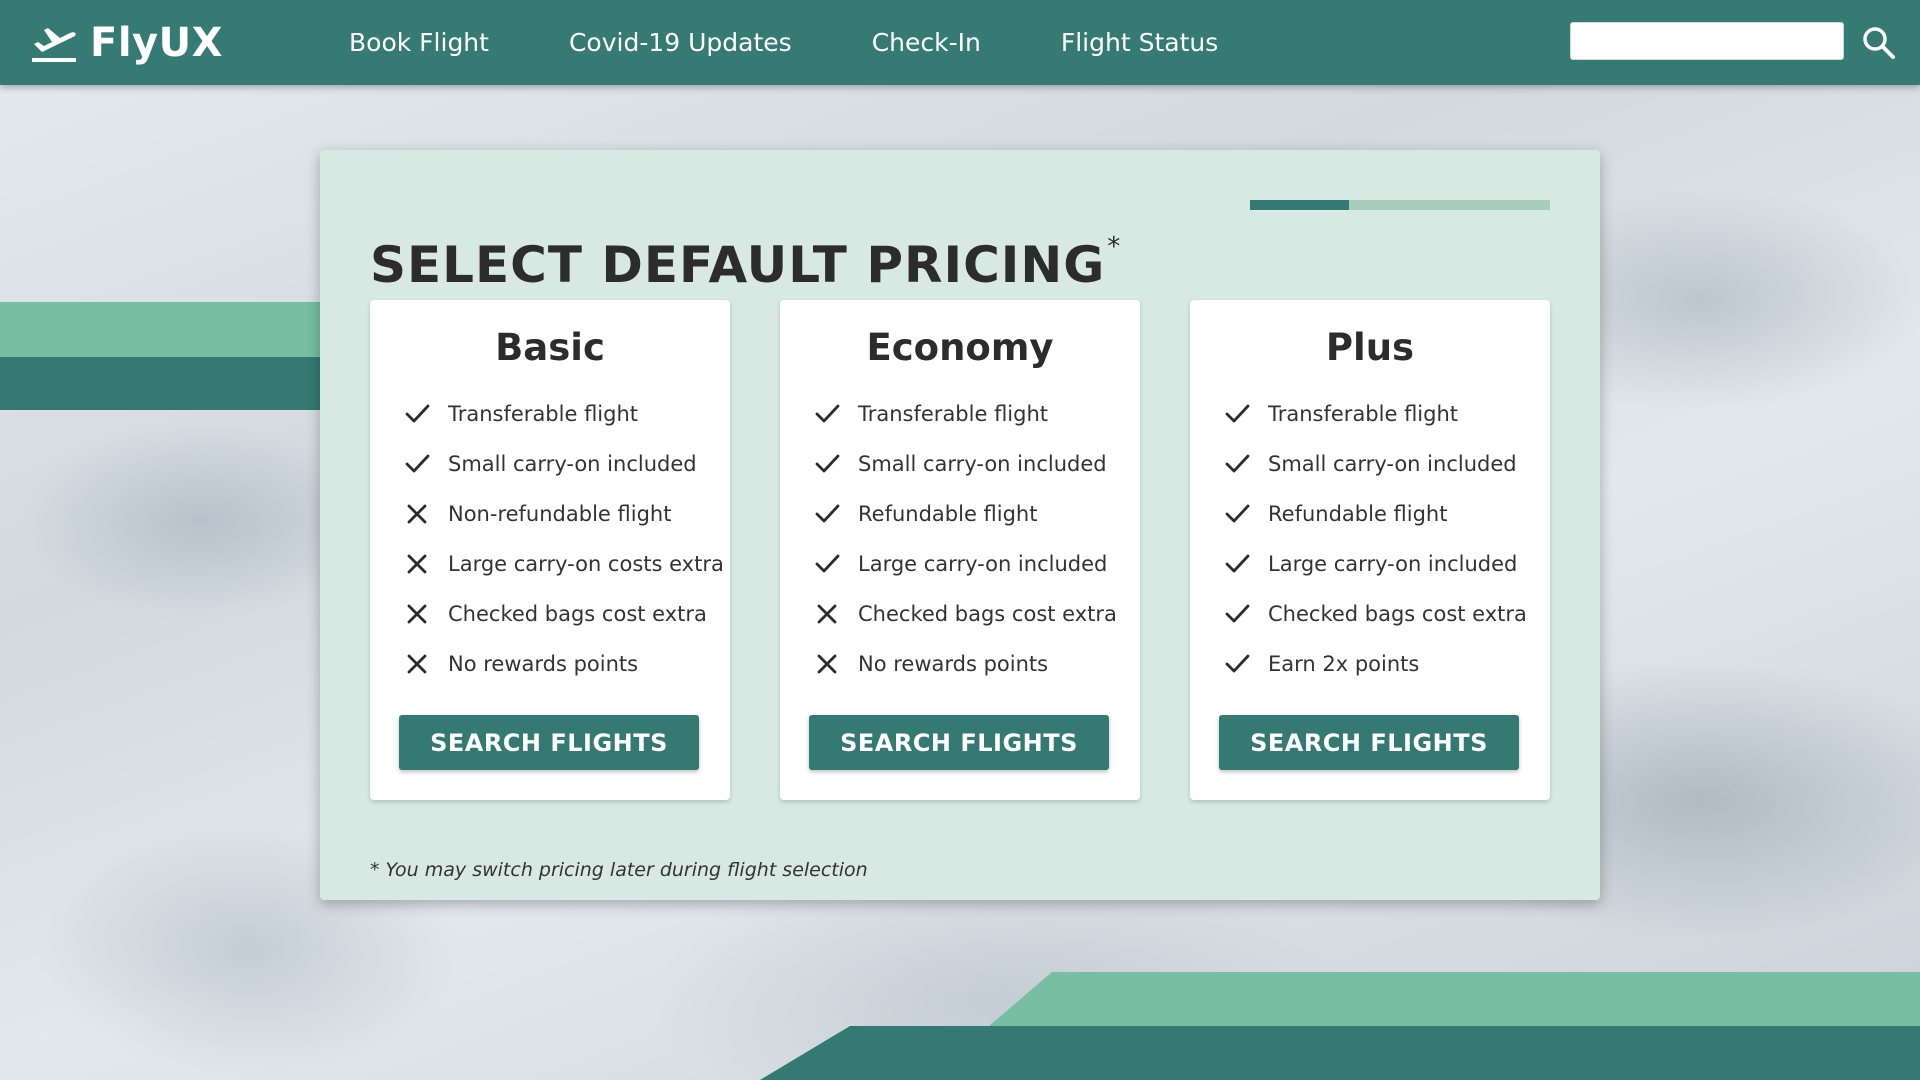 The width and height of the screenshot is (1920, 1080). What do you see at coordinates (1451, 1002) in the screenshot?
I see `decor-band-light-bottom` at bounding box center [1451, 1002].